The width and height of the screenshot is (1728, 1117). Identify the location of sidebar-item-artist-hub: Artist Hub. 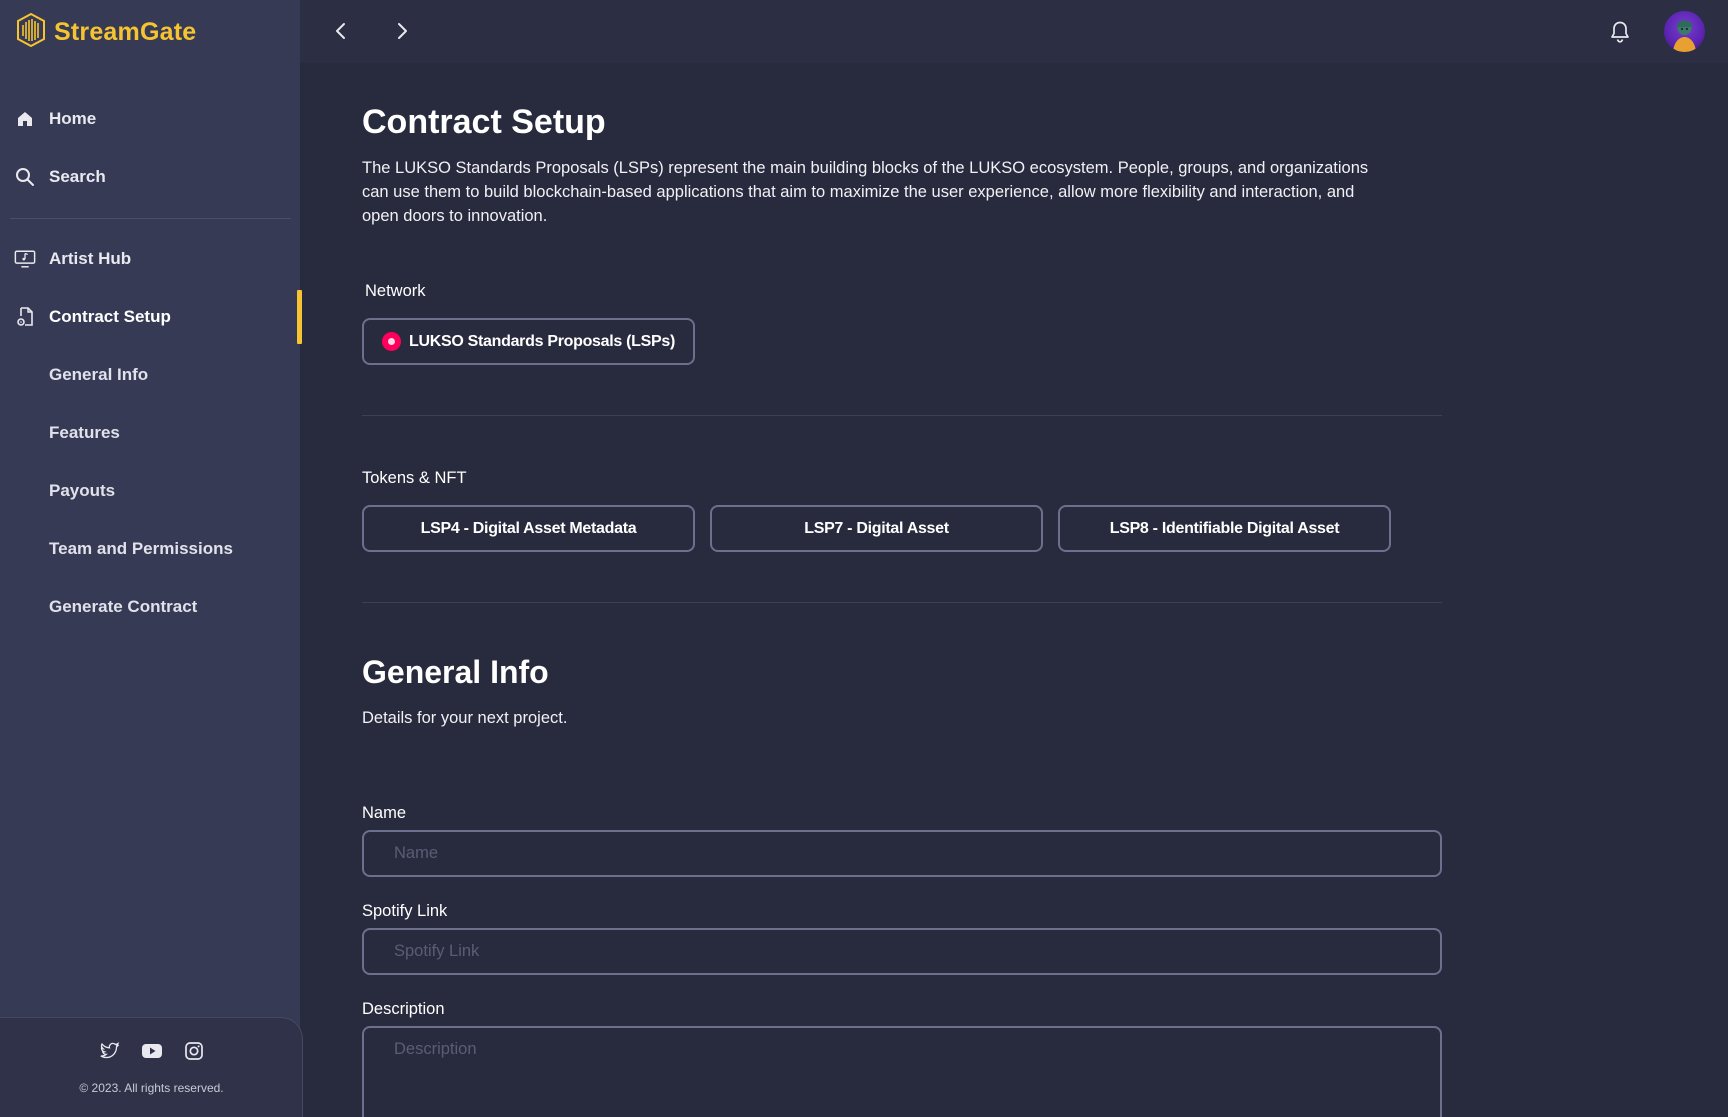
(150, 259).